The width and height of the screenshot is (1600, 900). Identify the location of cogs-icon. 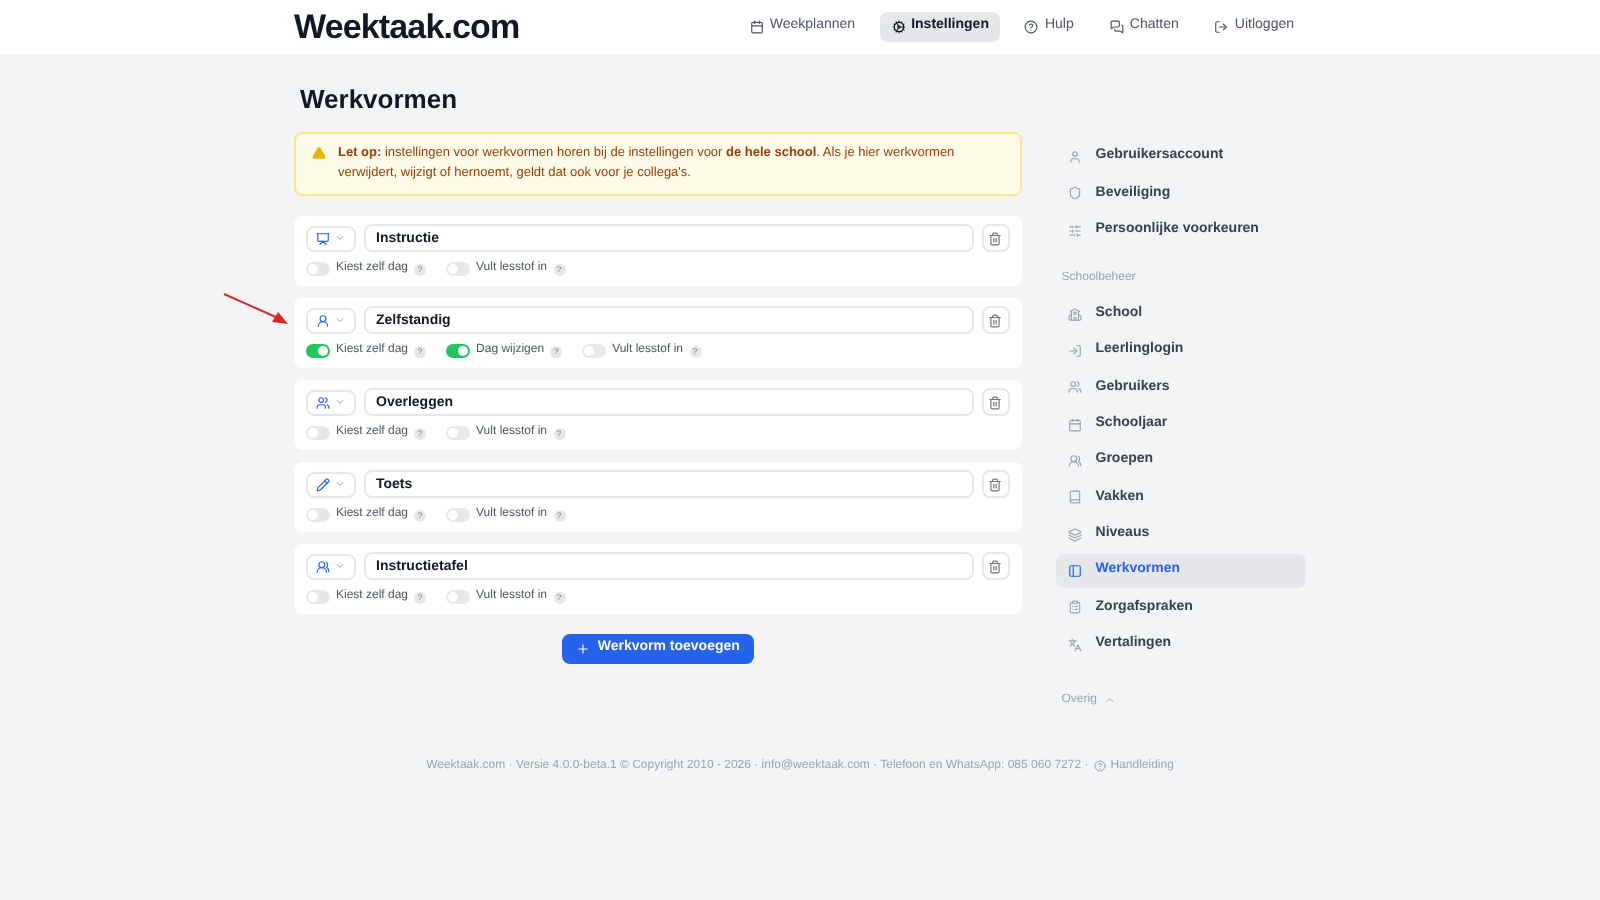
(898, 27).